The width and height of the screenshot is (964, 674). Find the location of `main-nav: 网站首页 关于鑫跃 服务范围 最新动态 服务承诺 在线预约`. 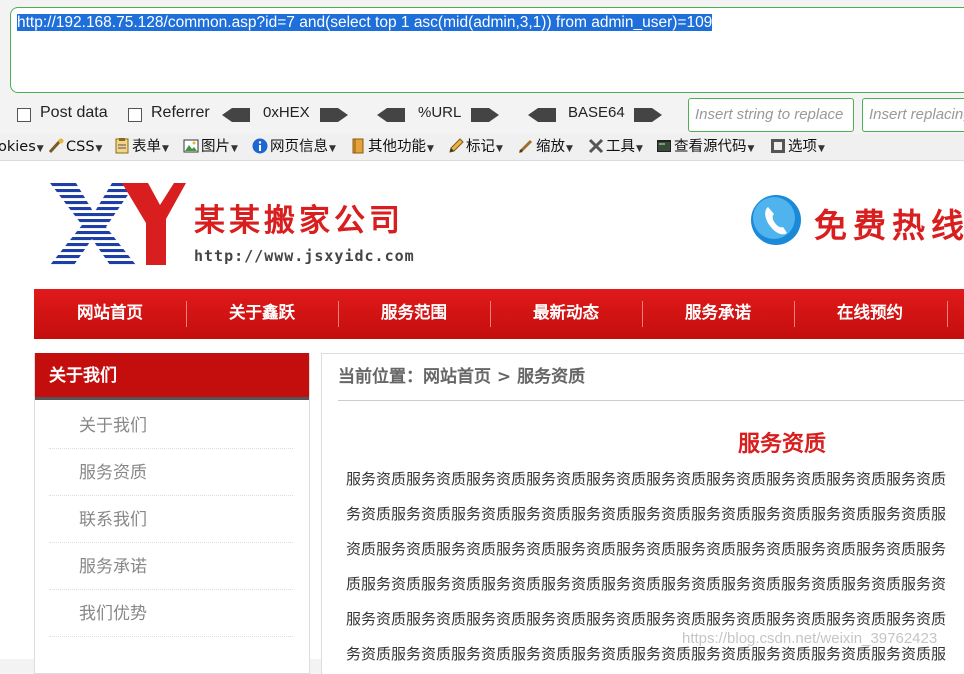

main-nav: 网站首页 关于鑫跃 服务范围 最新动态 服务承诺 在线预约 is located at coordinates (499, 314).